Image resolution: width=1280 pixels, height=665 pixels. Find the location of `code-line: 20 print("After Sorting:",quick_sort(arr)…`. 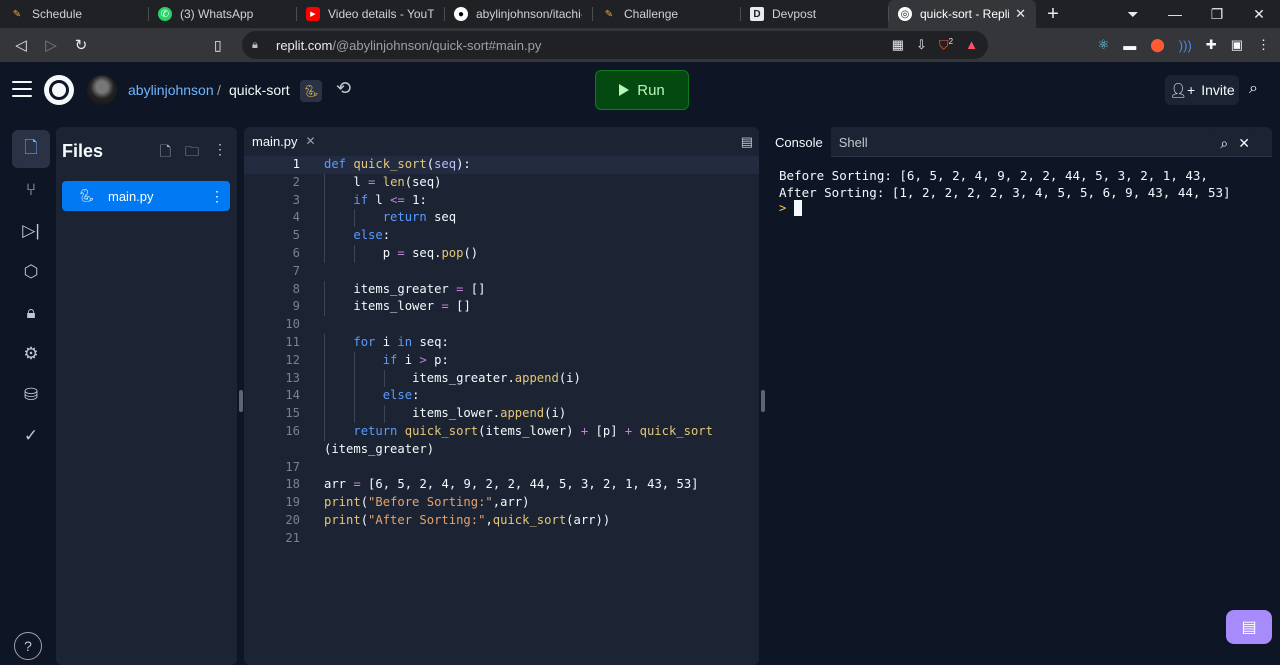

code-line: 20 print("After Sorting:",quick_sort(arr)… is located at coordinates (501, 521).